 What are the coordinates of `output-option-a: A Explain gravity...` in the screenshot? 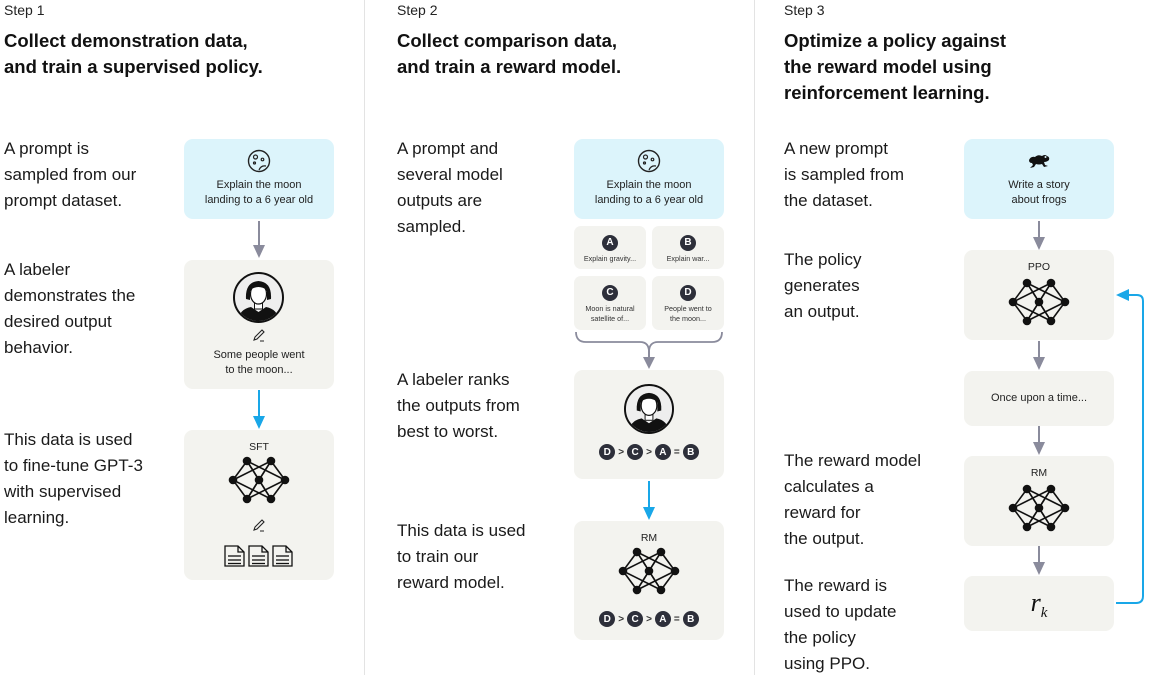 It's located at (610, 247).